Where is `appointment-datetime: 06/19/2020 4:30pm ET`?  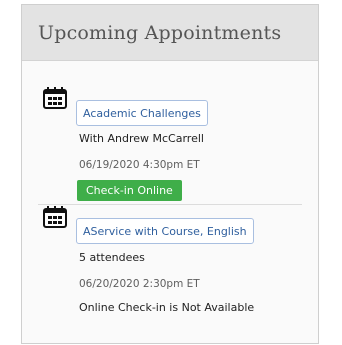 appointment-datetime: 06/19/2020 4:30pm ET is located at coordinates (139, 165).